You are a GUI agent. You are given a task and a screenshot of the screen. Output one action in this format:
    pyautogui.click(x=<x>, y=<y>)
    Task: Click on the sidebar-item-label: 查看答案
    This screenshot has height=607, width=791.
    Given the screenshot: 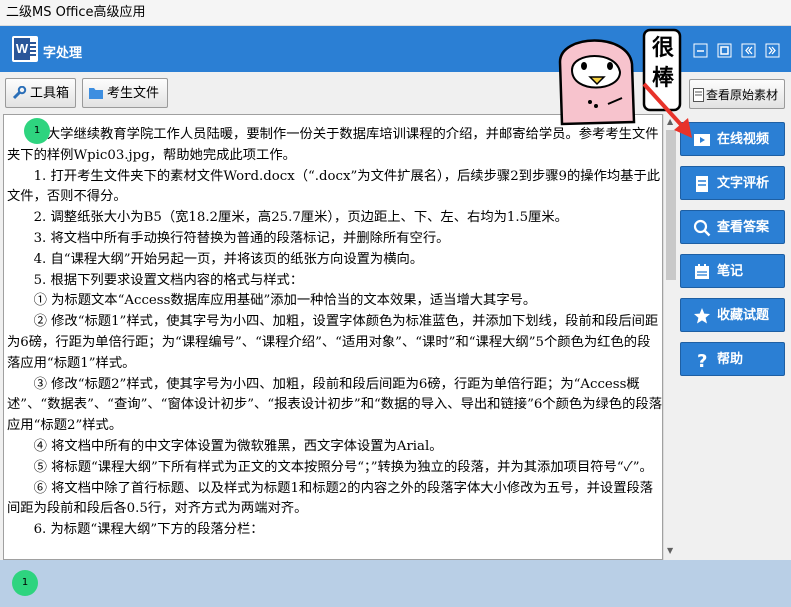 What is the action you would take?
    pyautogui.click(x=743, y=227)
    